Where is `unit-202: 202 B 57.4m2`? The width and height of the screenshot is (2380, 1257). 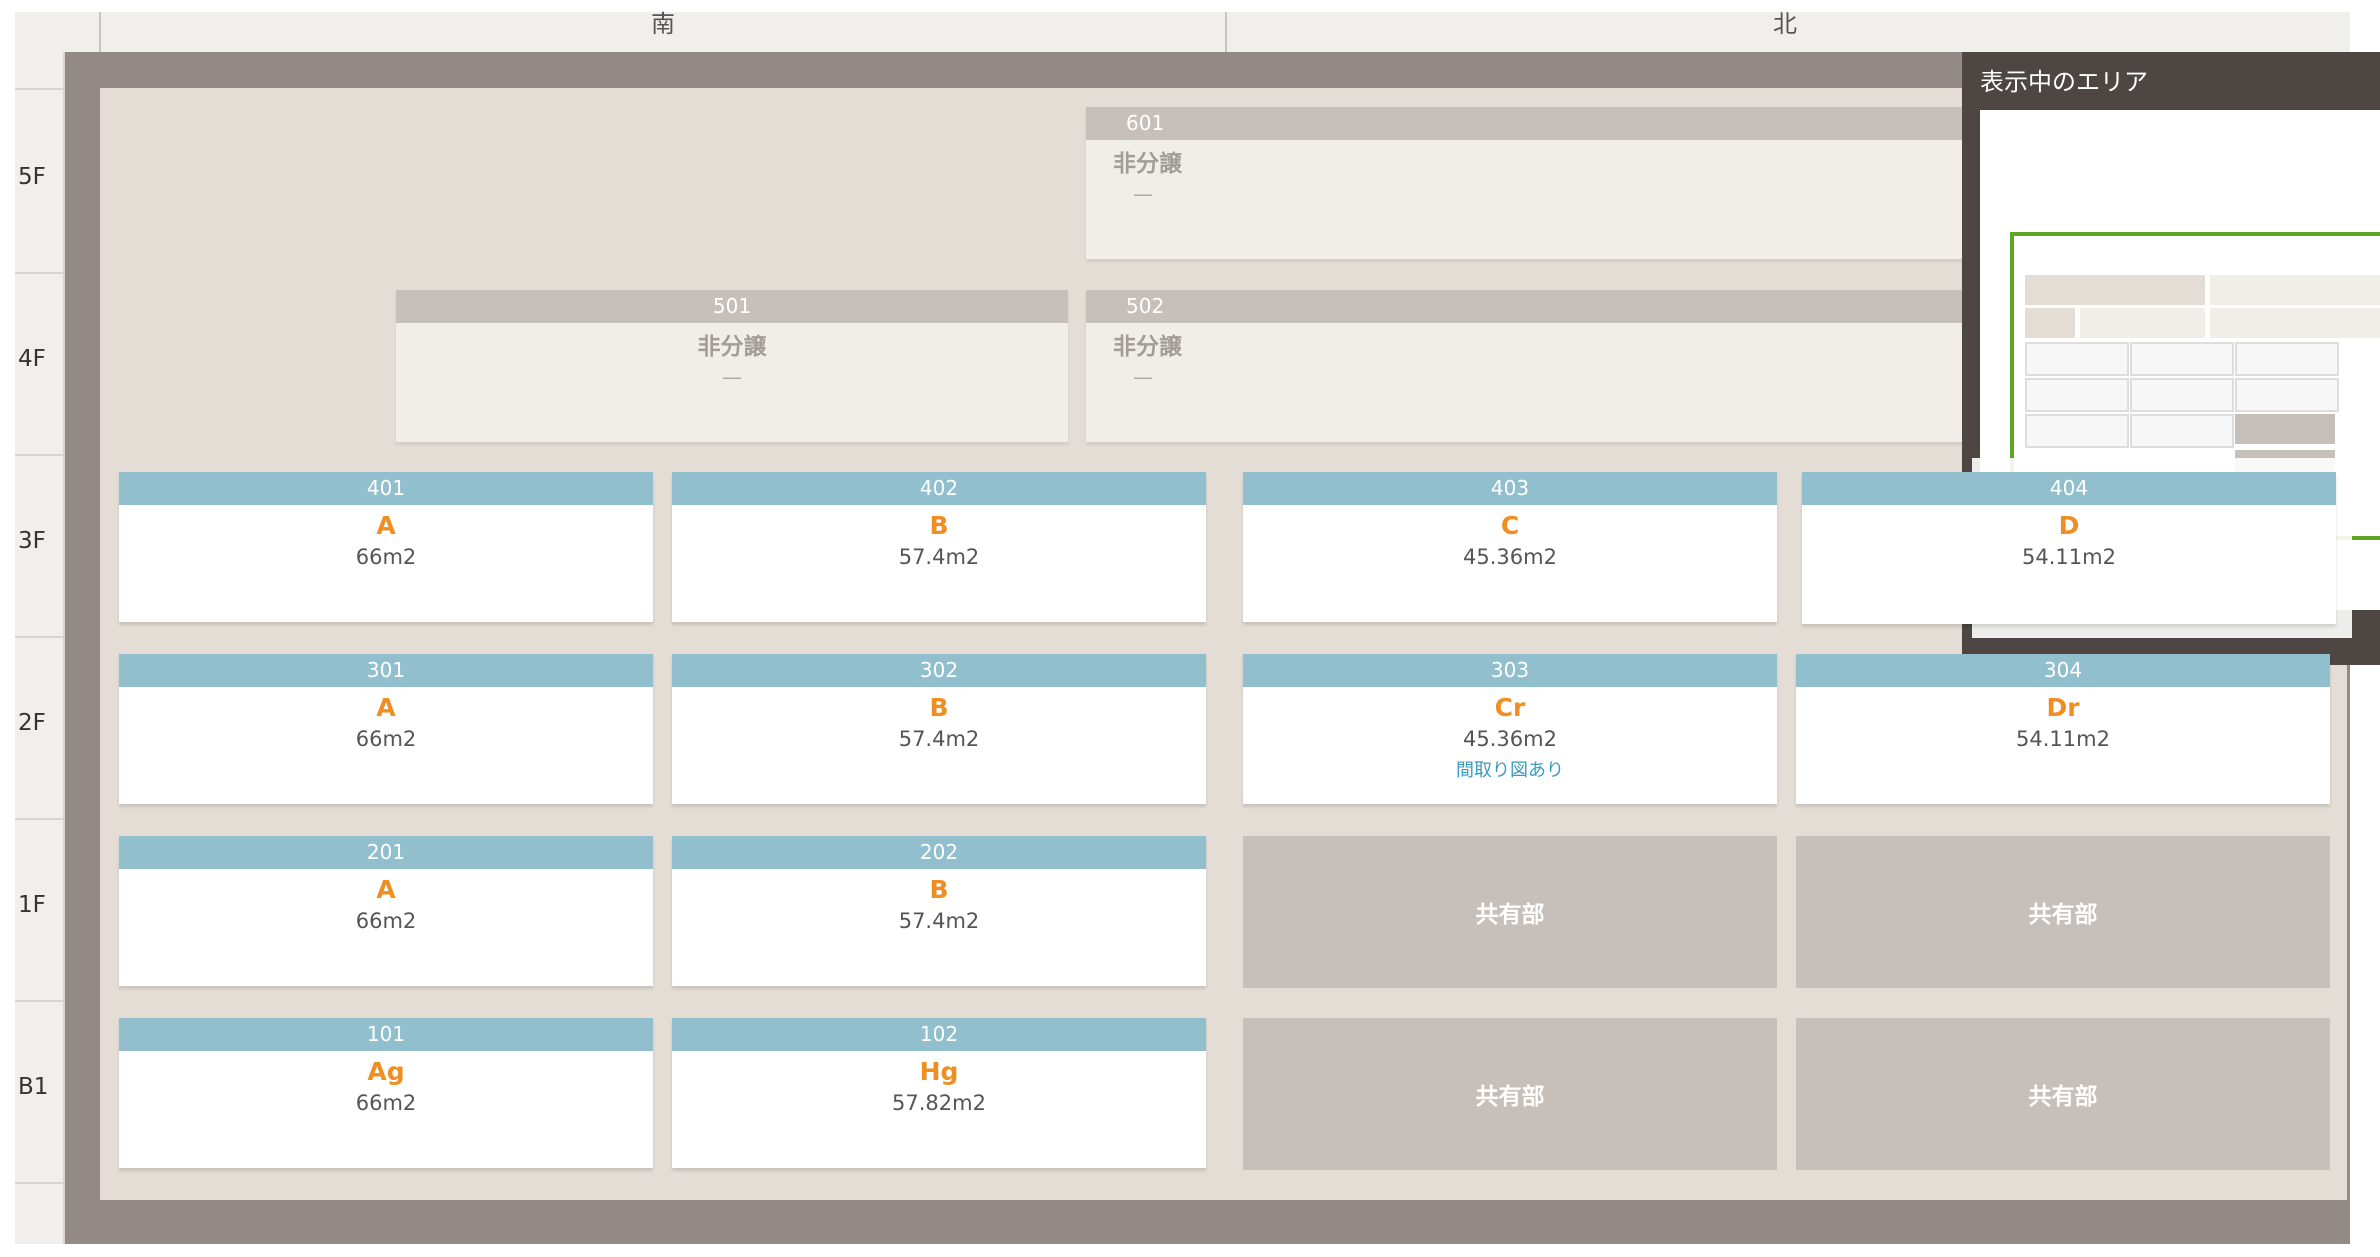
unit-202: 202 B 57.4m2 is located at coordinates (939, 911).